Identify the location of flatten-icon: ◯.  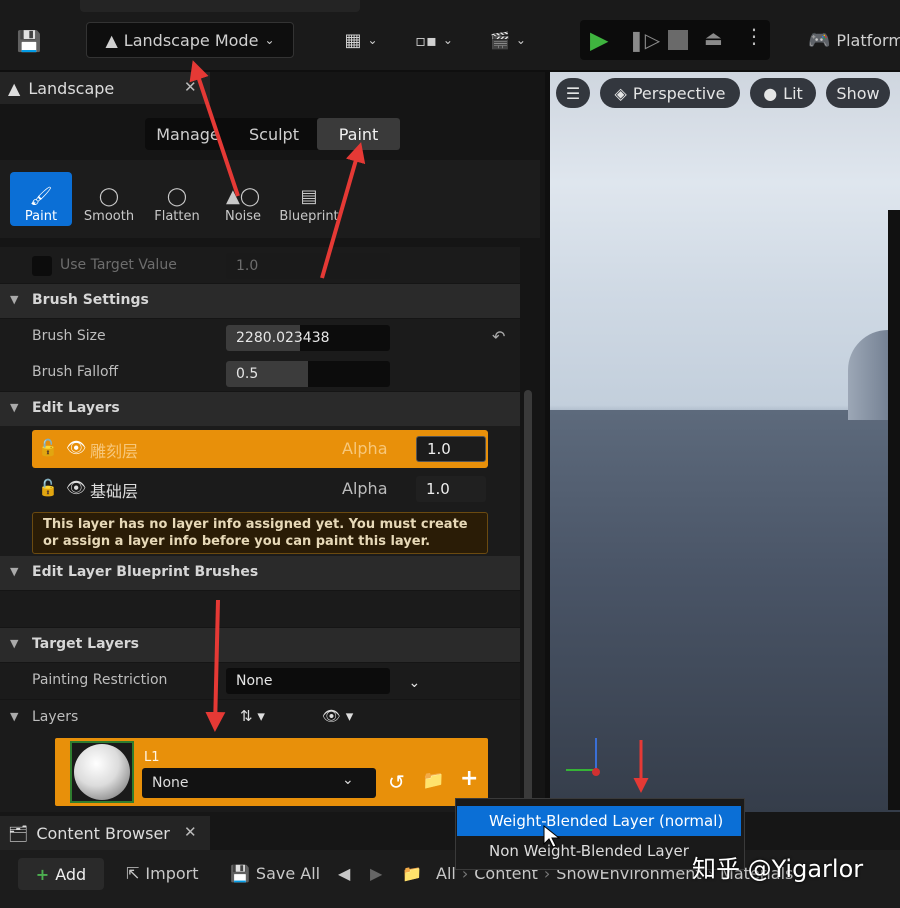
(177, 196).